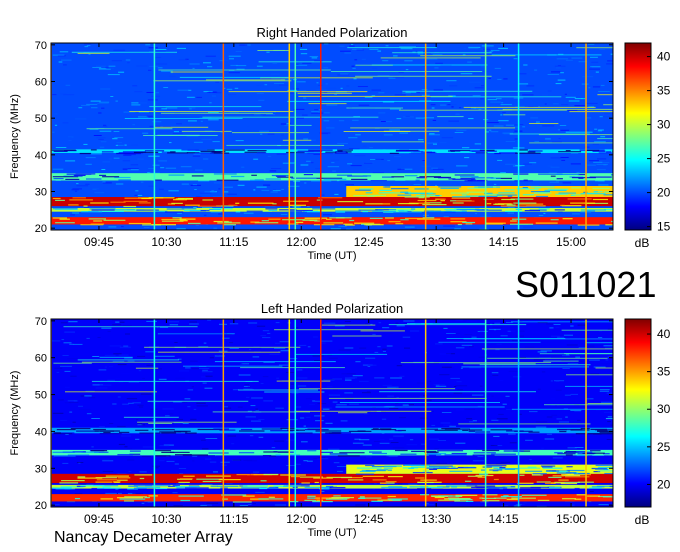  Describe the element at coordinates (664, 227) in the screenshot. I see `colorbar-tick-label: 15` at that location.